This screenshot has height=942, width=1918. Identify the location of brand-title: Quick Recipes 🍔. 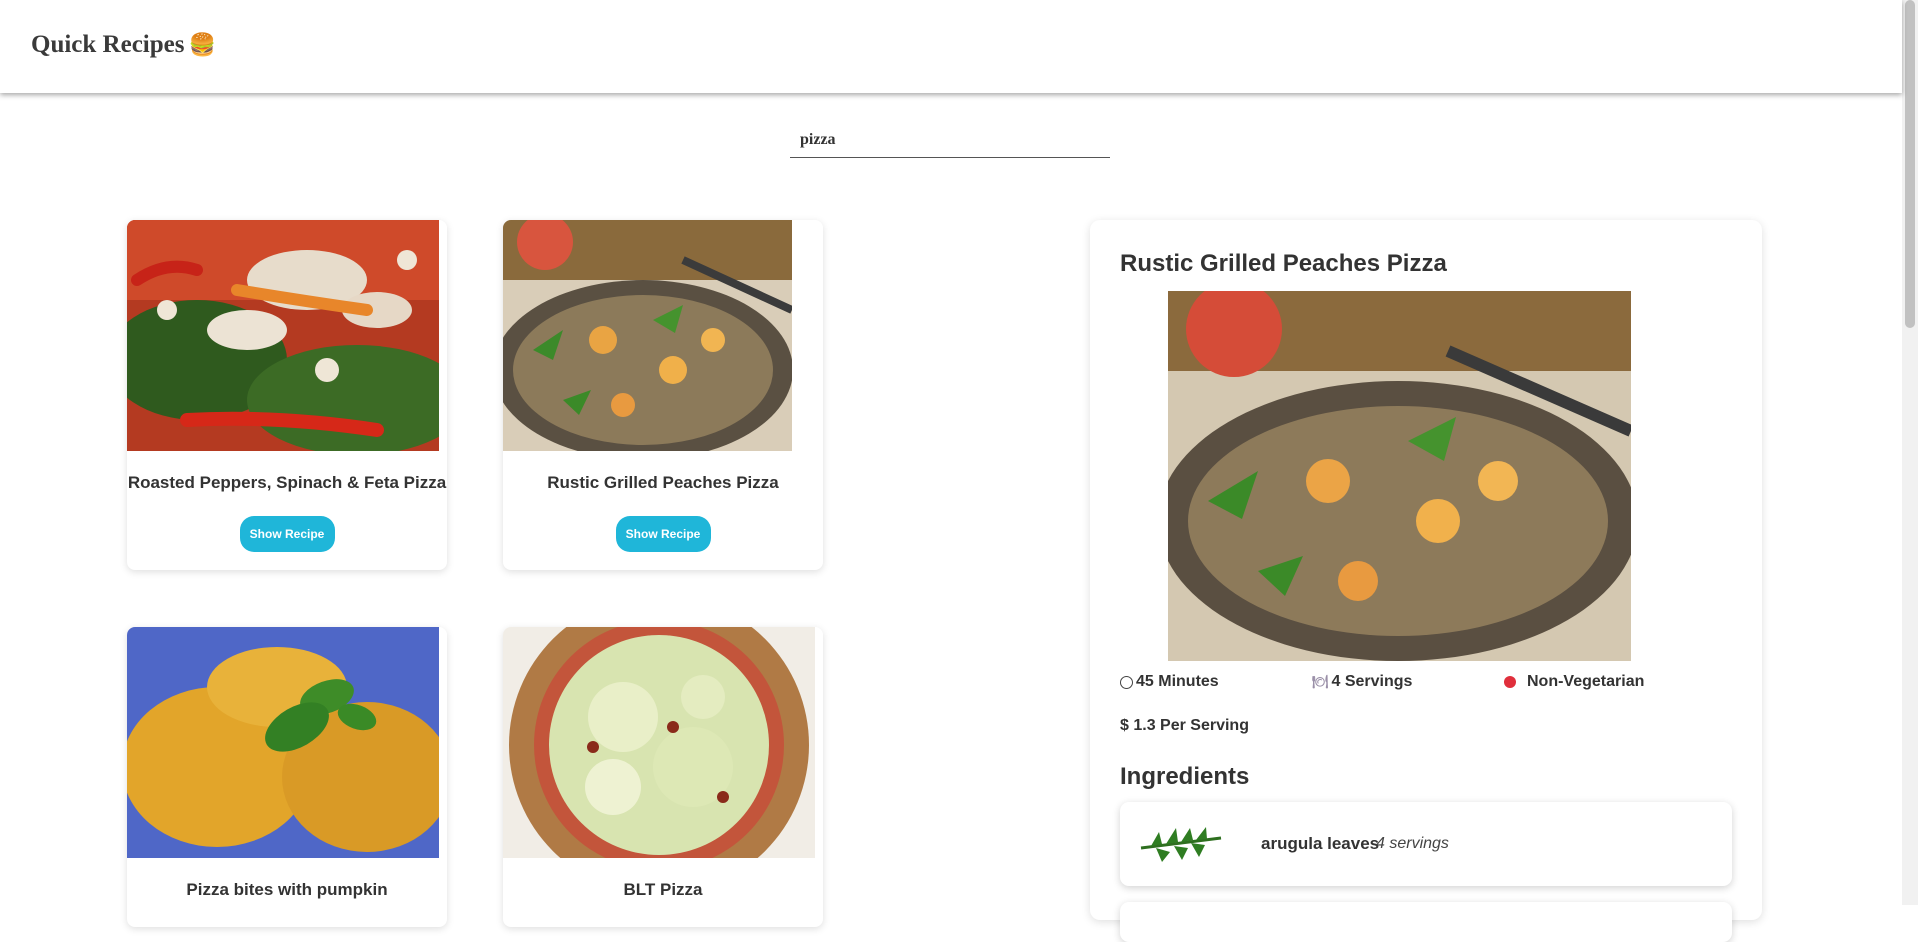
(123, 45).